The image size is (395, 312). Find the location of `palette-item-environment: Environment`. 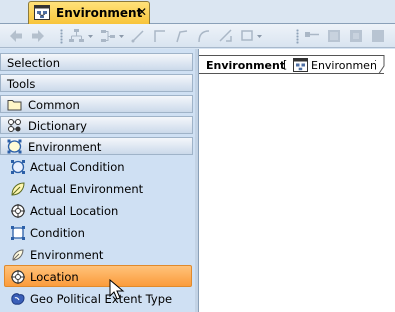

palette-item-environment: Environment is located at coordinates (96, 255).